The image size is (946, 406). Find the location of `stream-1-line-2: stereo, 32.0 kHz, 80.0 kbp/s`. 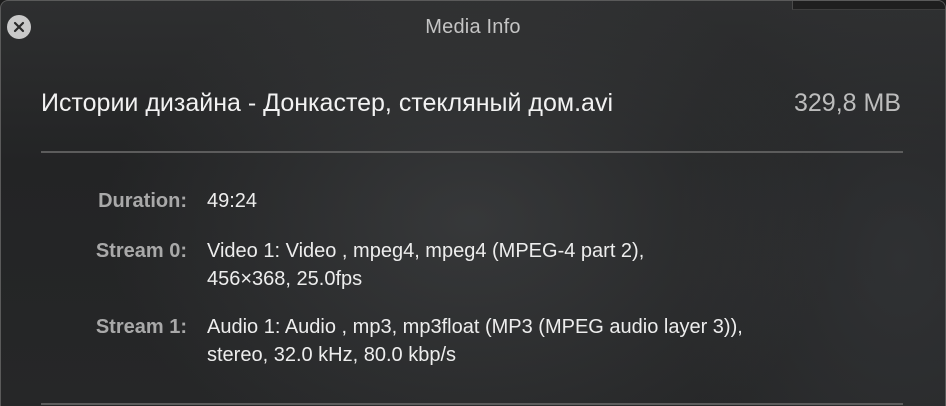

stream-1-line-2: stereo, 32.0 kHz, 80.0 kbp/s is located at coordinates (332, 355).